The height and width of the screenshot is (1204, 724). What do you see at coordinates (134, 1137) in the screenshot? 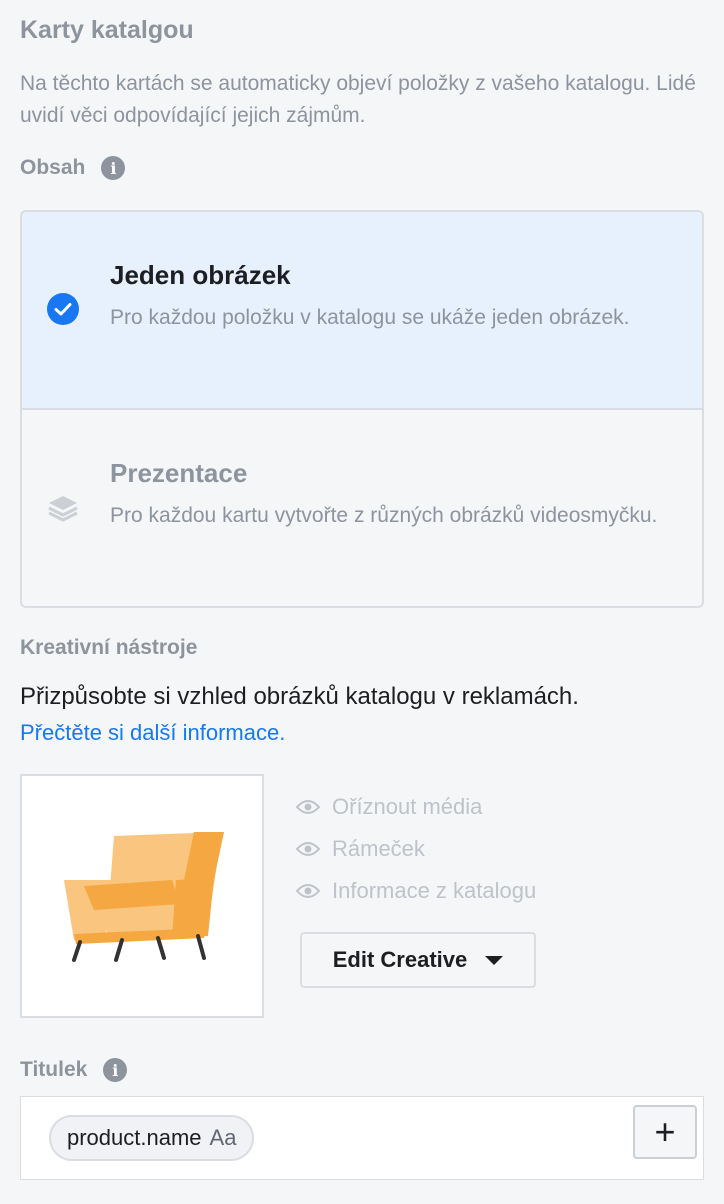
I see `token-label: product.name` at bounding box center [134, 1137].